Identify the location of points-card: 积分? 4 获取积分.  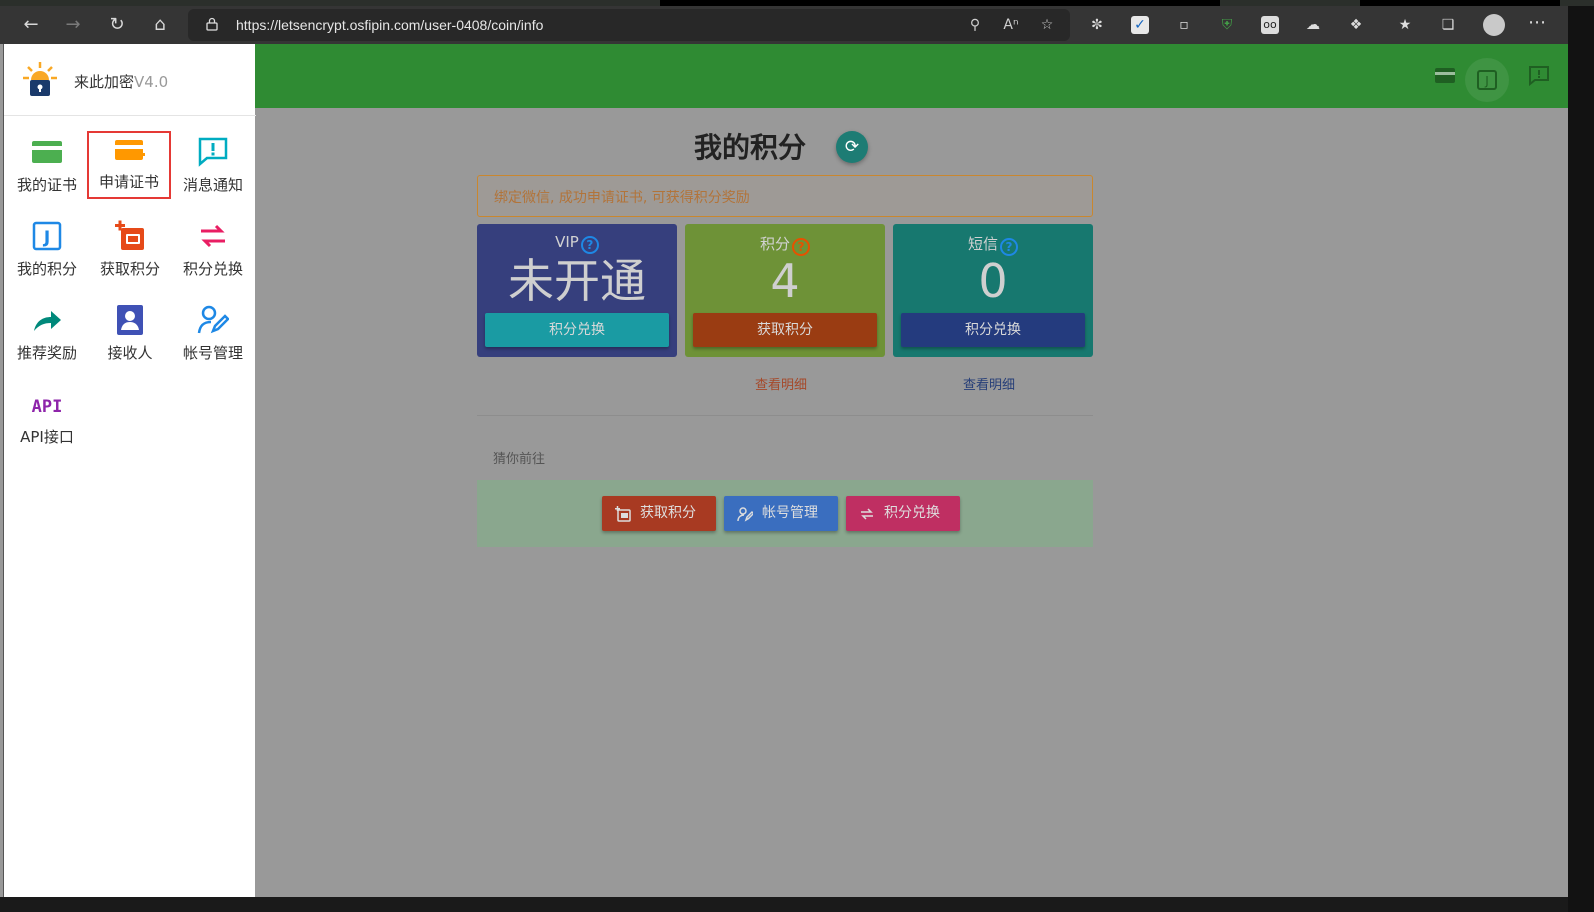
(785, 290).